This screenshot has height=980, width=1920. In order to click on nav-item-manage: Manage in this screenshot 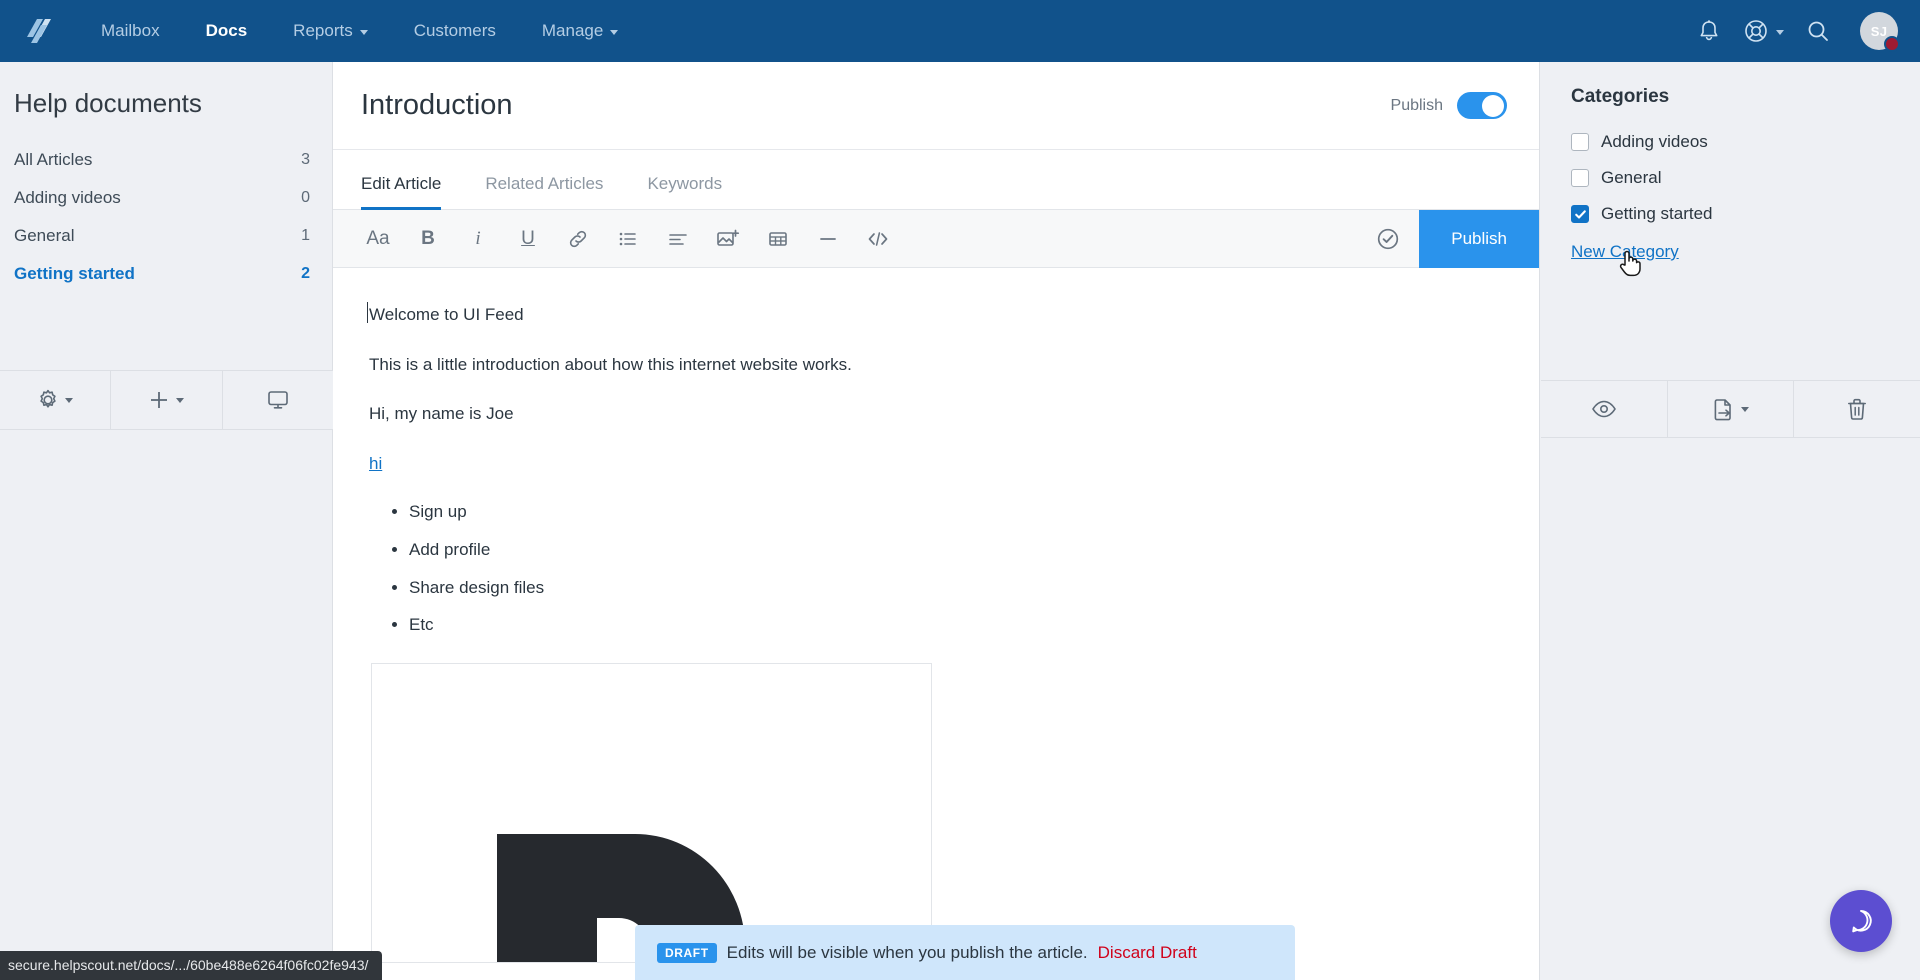, I will do `click(580, 31)`.